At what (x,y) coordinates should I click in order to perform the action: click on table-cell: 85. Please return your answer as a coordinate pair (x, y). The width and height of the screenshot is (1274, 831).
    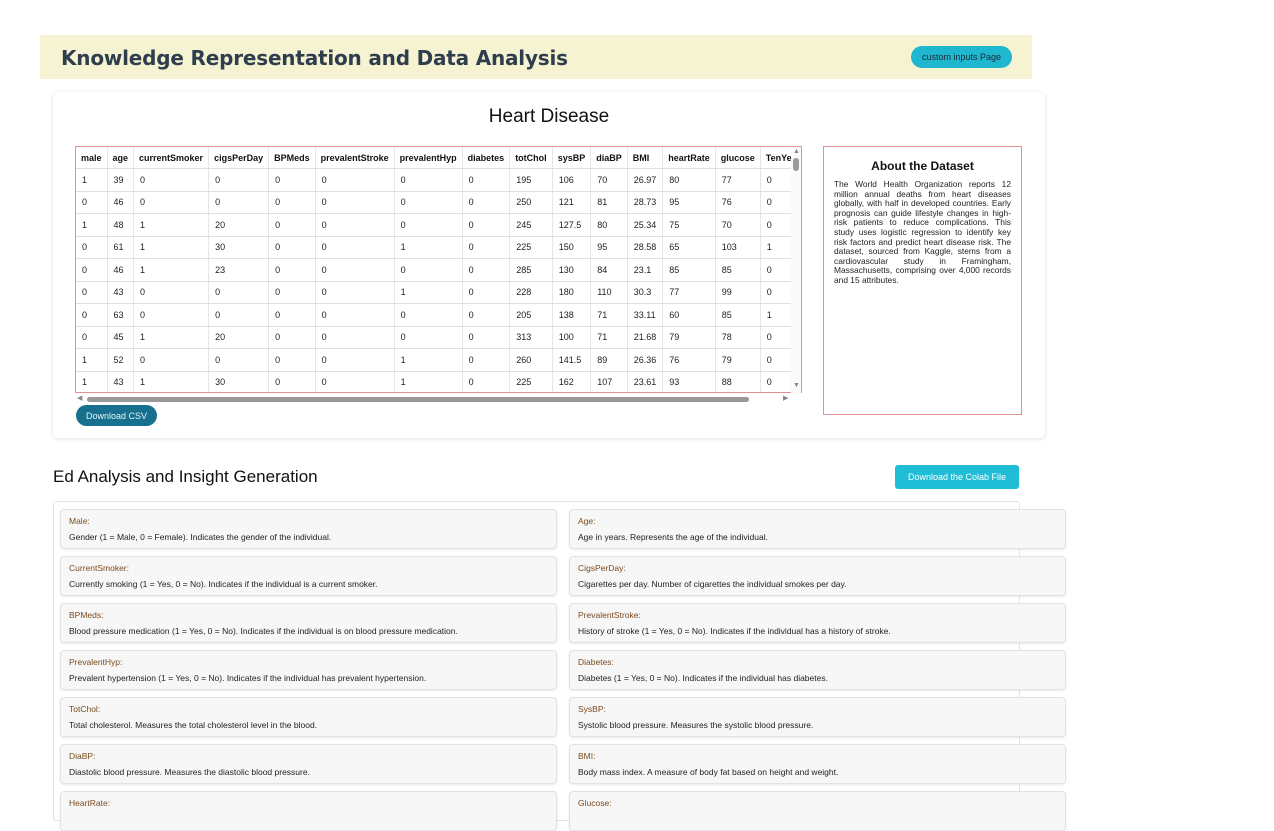
    Looking at the image, I should click on (738, 315).